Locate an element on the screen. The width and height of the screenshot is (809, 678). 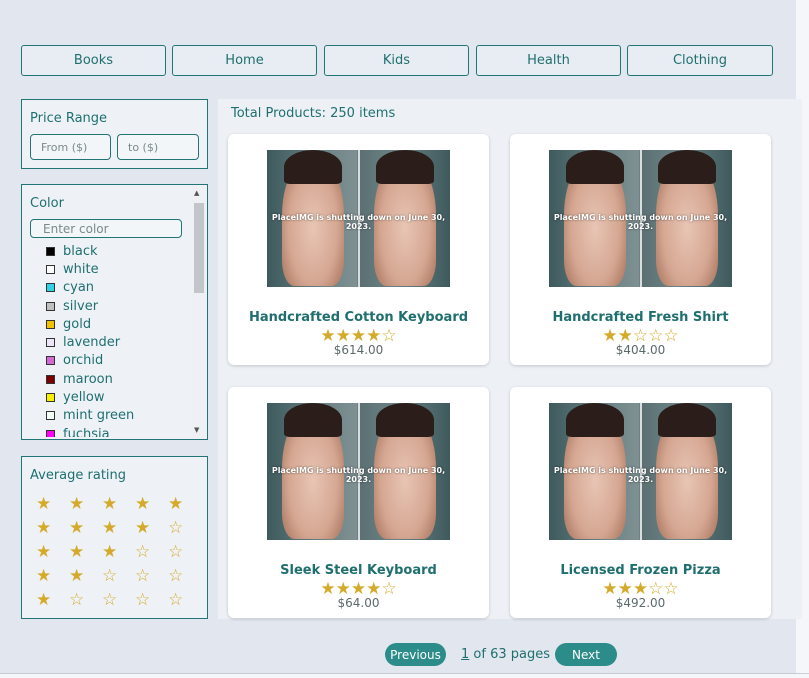
category-bar: Books Home Kids Health Clothing is located at coordinates (397, 61).